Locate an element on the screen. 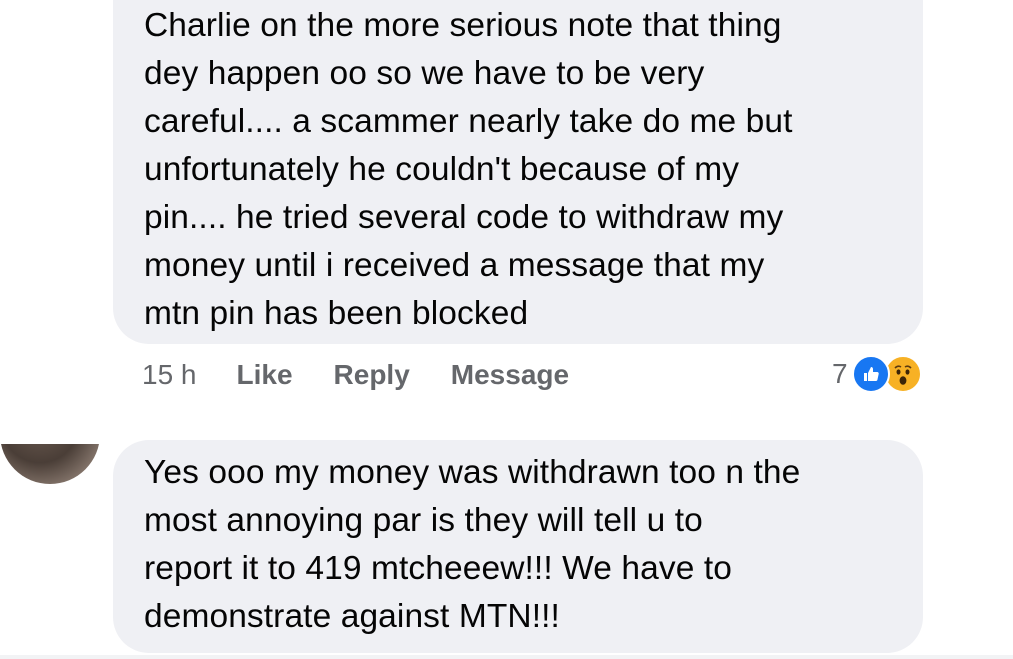 Image resolution: width=1013 pixels, height=659 pixels. reply-button: Reply is located at coordinates (372, 375).